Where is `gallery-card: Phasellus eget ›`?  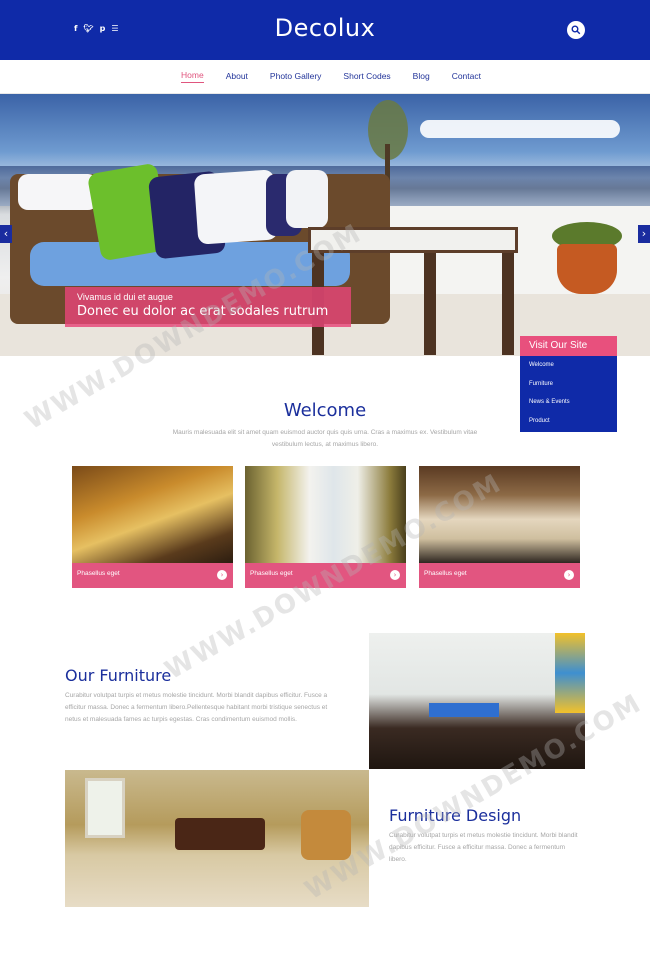
gallery-card: Phasellus eget › is located at coordinates (152, 527).